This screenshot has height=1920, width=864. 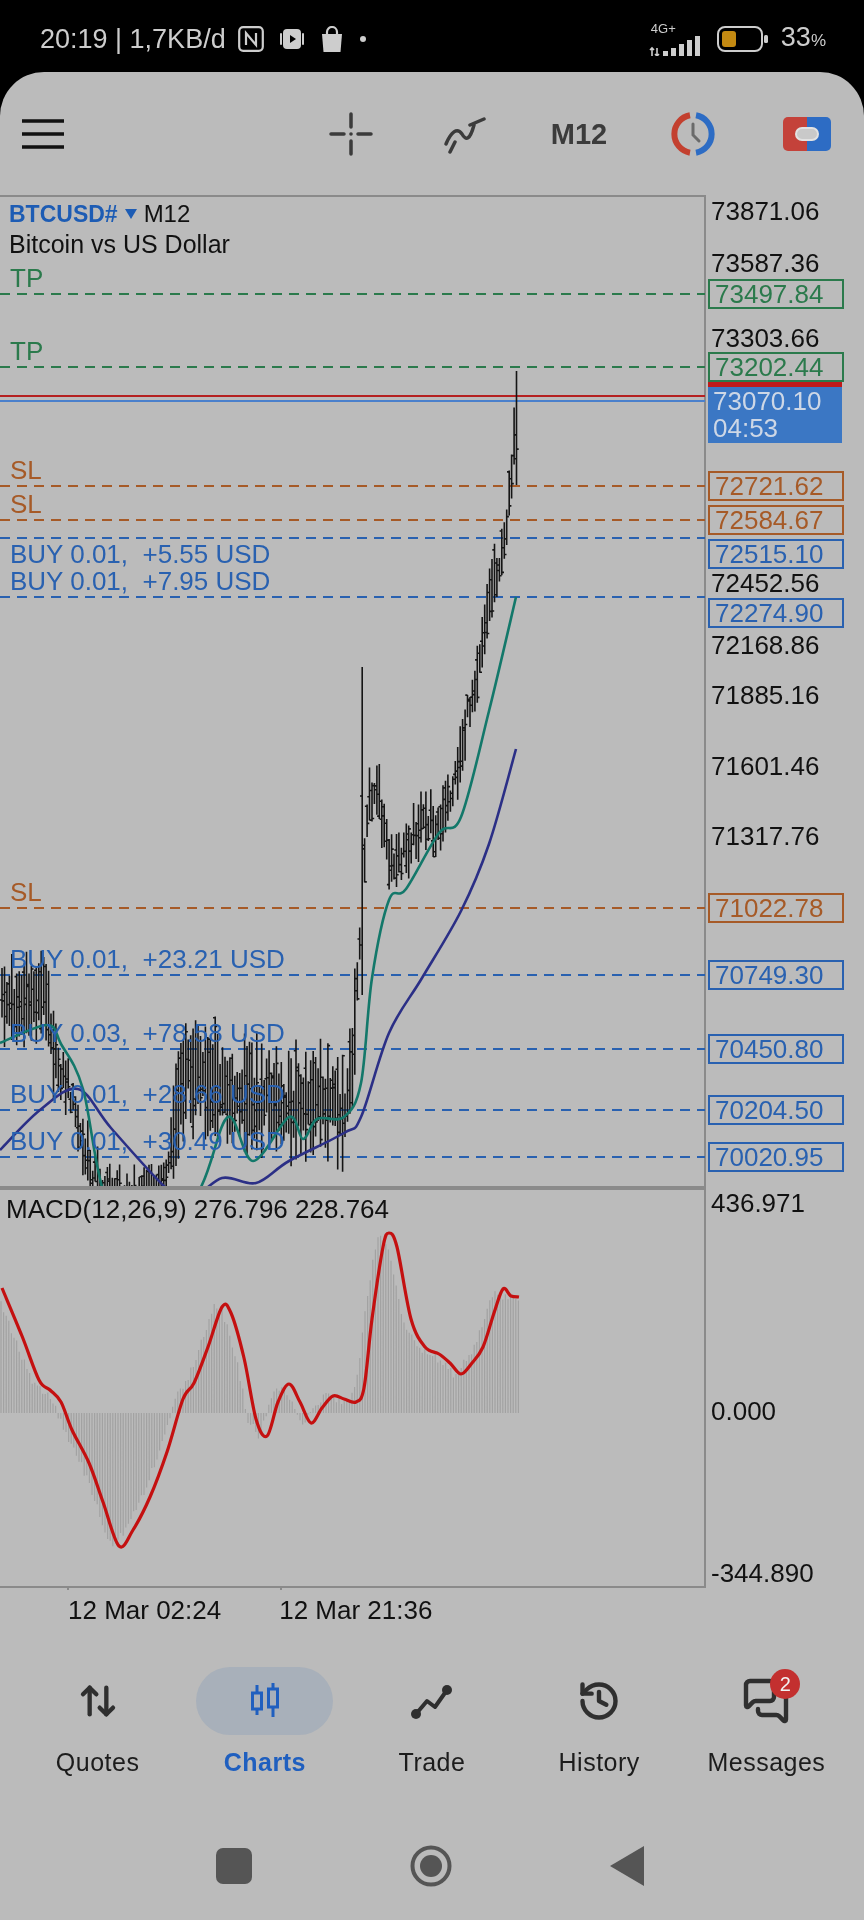 What do you see at coordinates (362, 39) in the screenshot?
I see `notification-dot-icon` at bounding box center [362, 39].